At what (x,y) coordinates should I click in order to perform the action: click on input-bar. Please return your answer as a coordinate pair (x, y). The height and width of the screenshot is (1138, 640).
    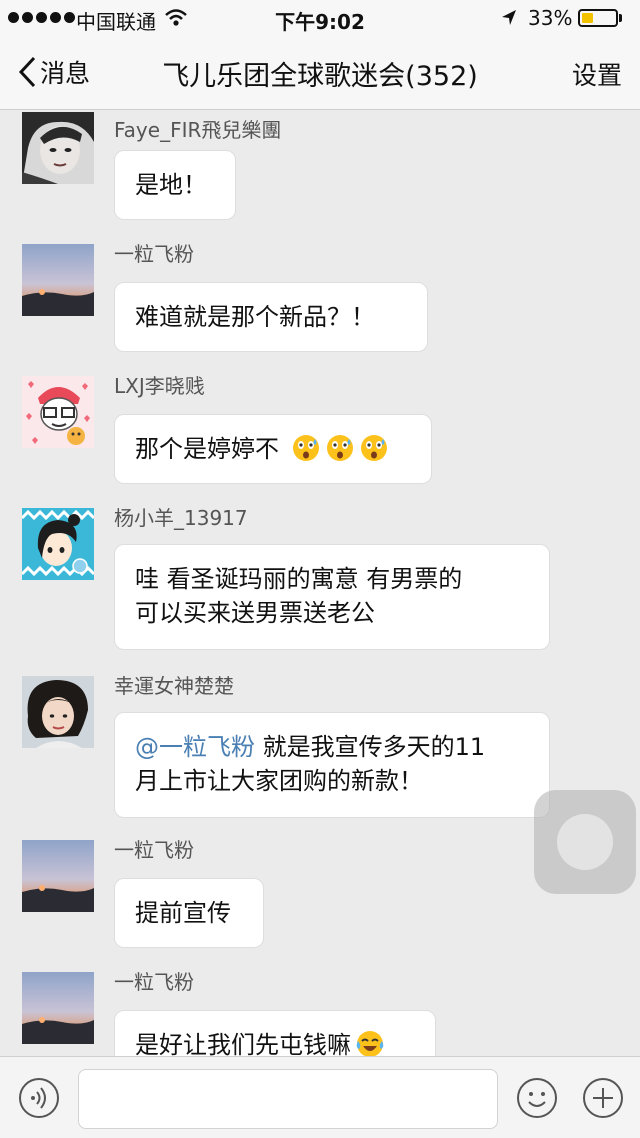
    Looking at the image, I should click on (320, 1097).